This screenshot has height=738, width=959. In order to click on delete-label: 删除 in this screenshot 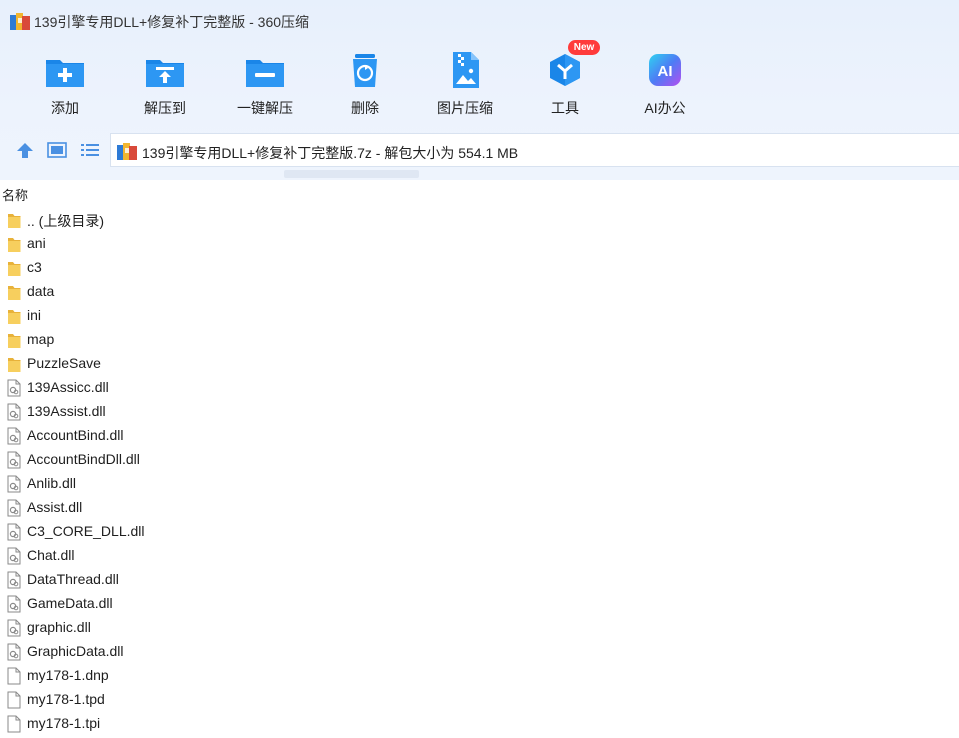, I will do `click(365, 108)`.